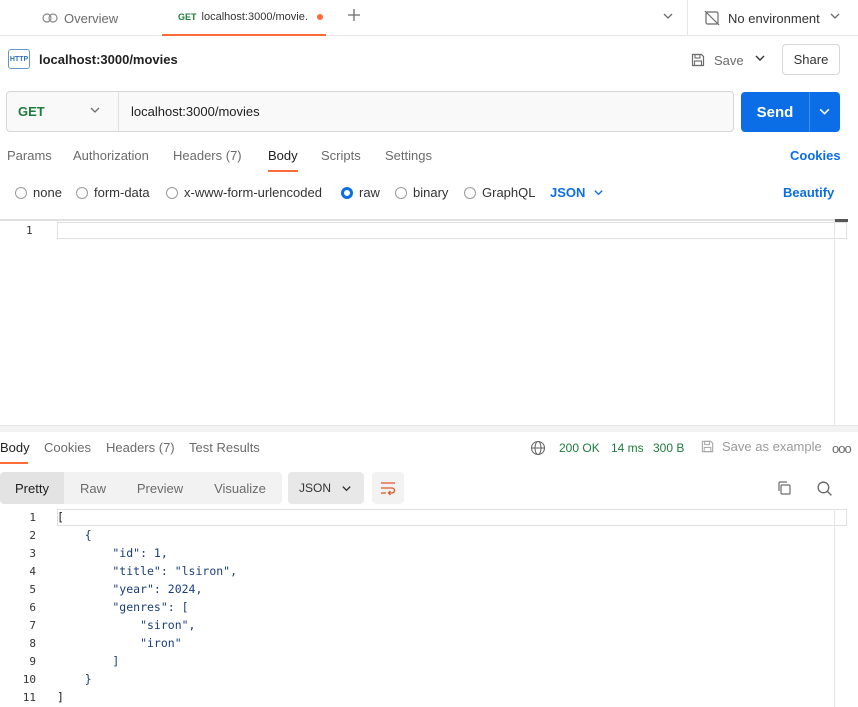 The width and height of the screenshot is (858, 707). I want to click on more-options-icon: ooo, so click(842, 448).